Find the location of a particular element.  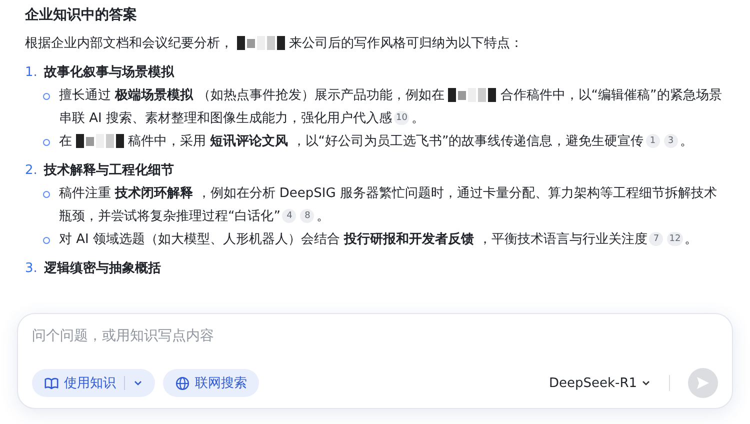

list-number: 3. is located at coordinates (31, 269).